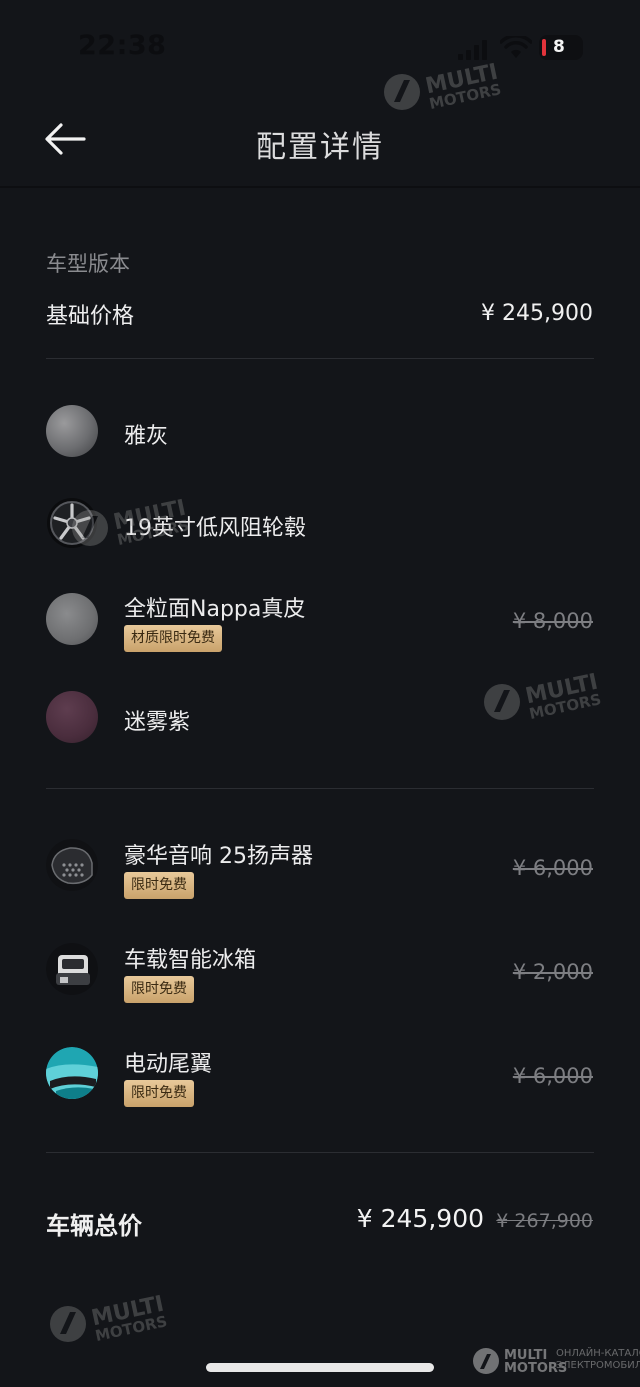 This screenshot has height=1387, width=640. I want to click on option-name: 全粒面Nappa真皮, so click(215, 609).